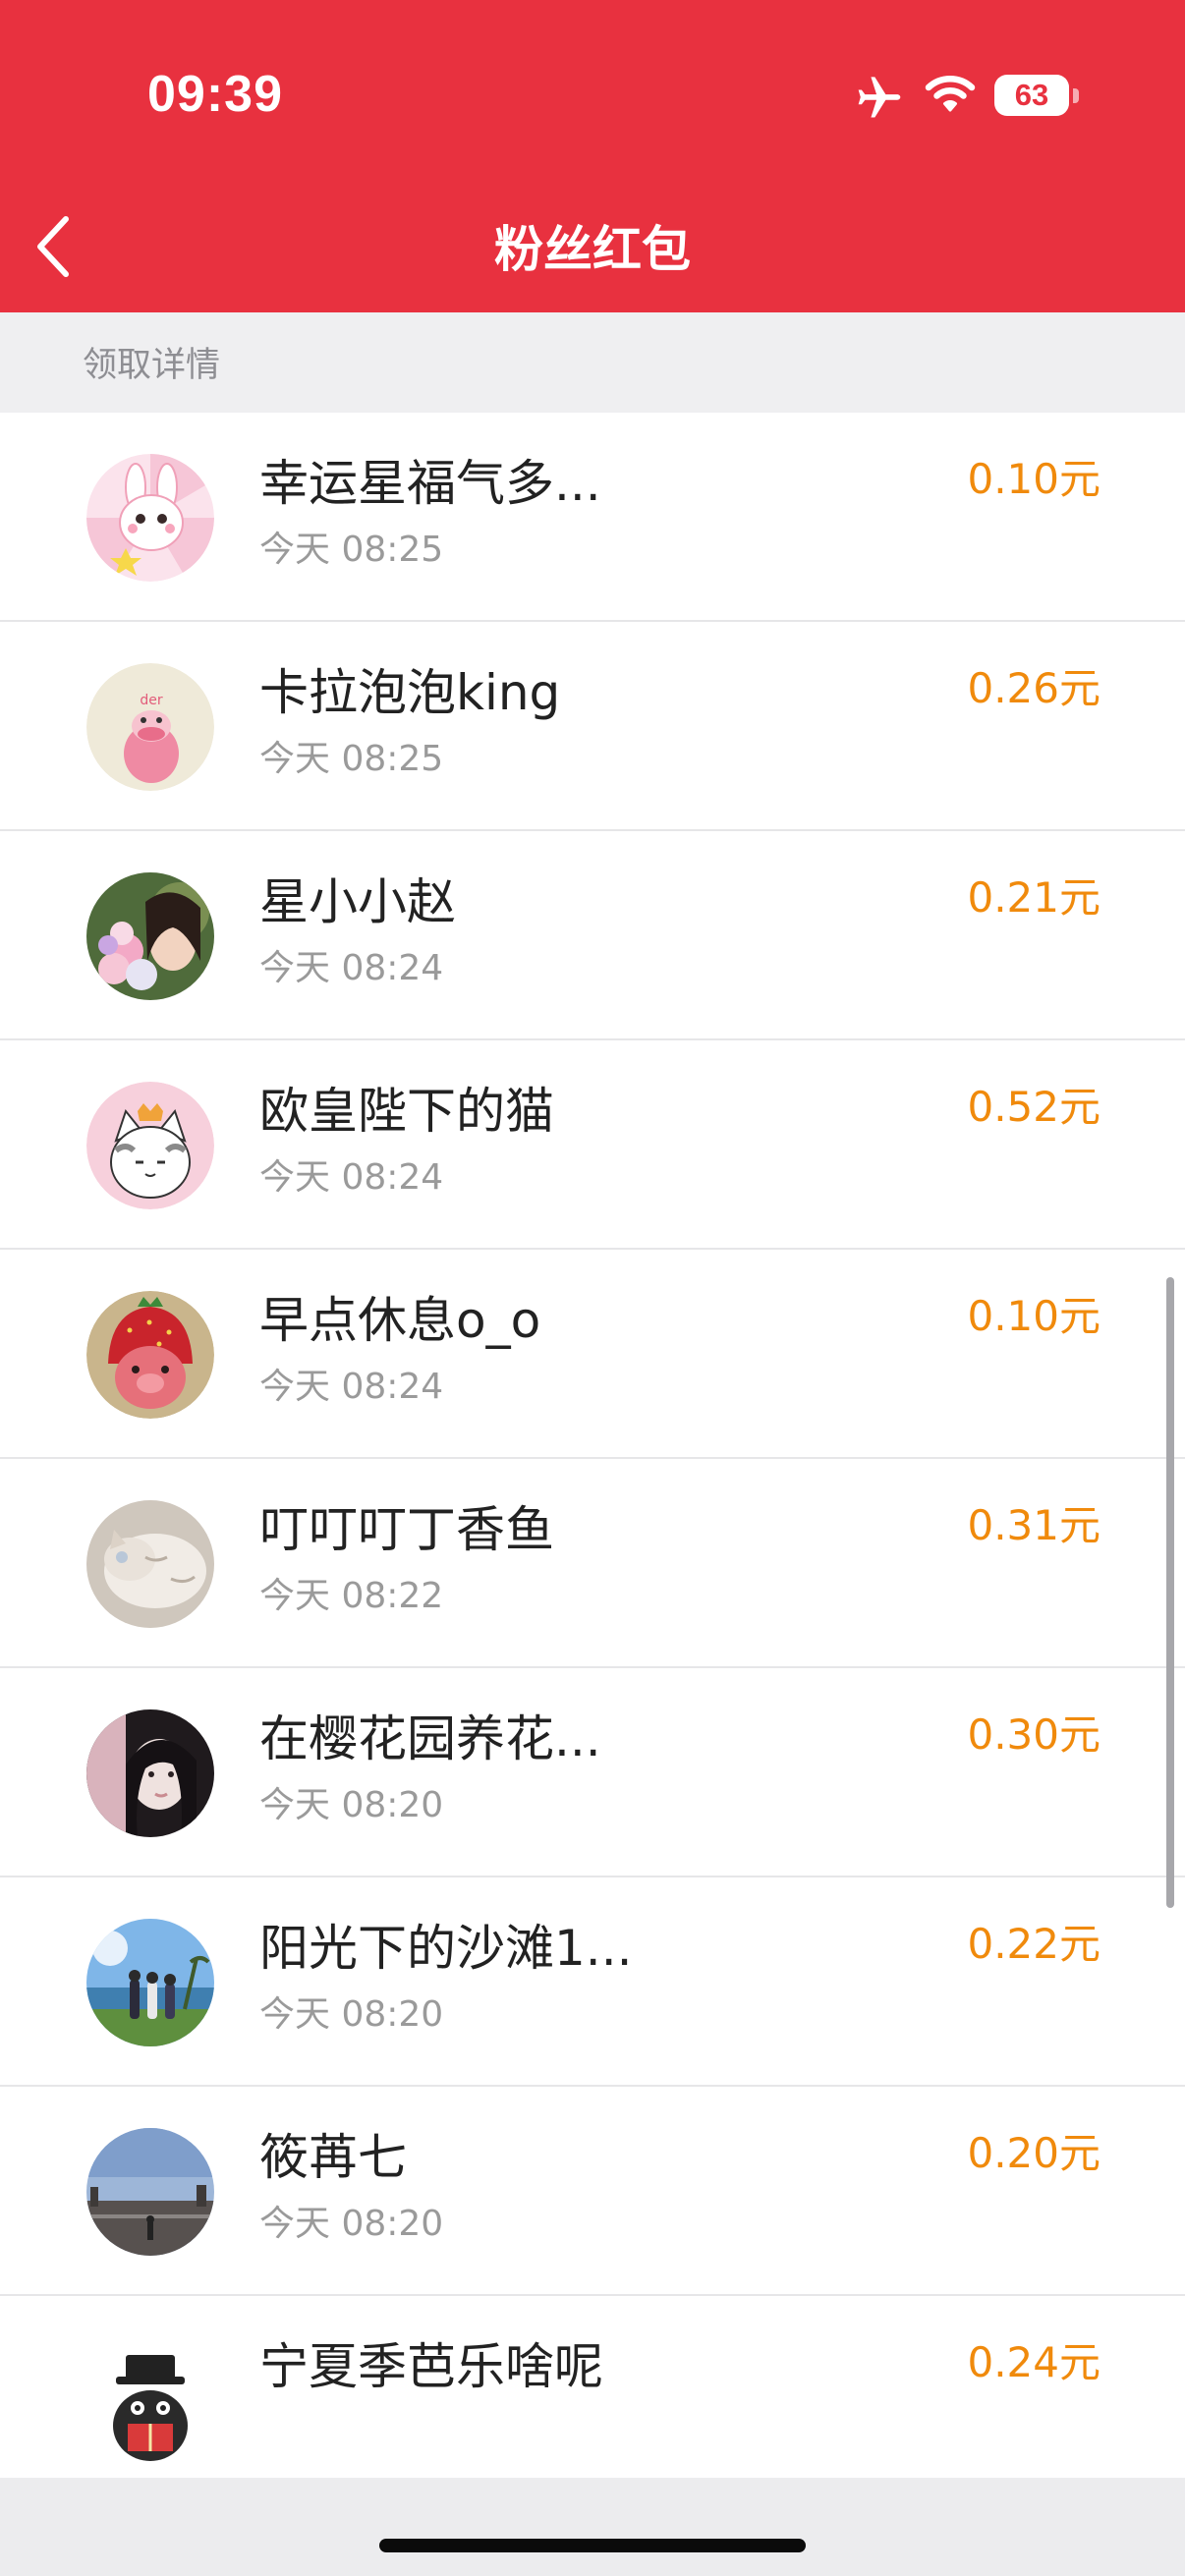  I want to click on list-item: 幸运星福气多... 今天 08:25 0.10元, so click(592, 517).